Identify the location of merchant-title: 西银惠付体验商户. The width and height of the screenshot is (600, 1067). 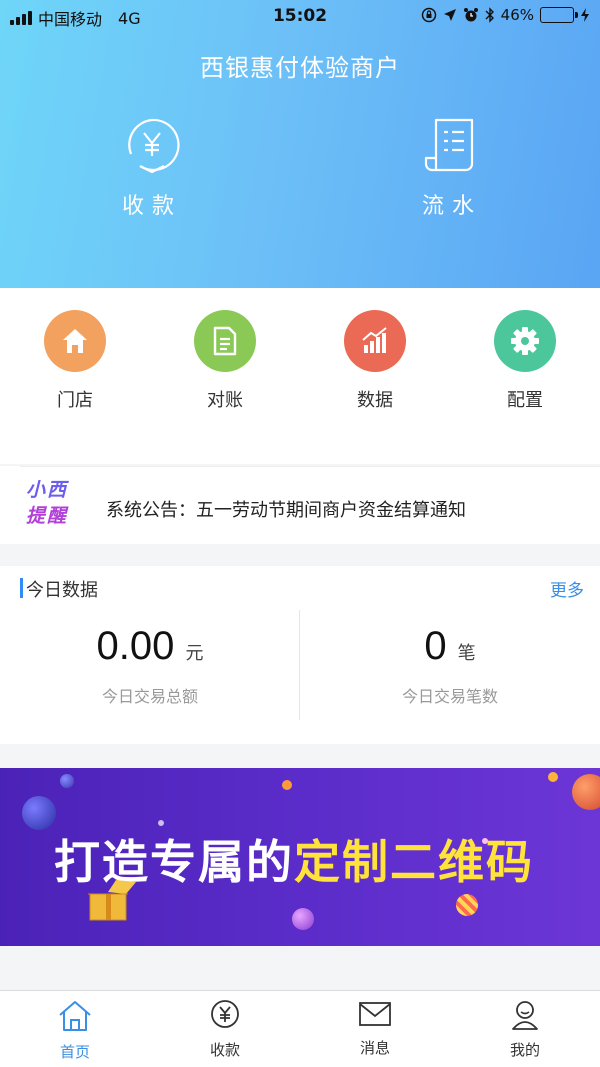
(300, 68).